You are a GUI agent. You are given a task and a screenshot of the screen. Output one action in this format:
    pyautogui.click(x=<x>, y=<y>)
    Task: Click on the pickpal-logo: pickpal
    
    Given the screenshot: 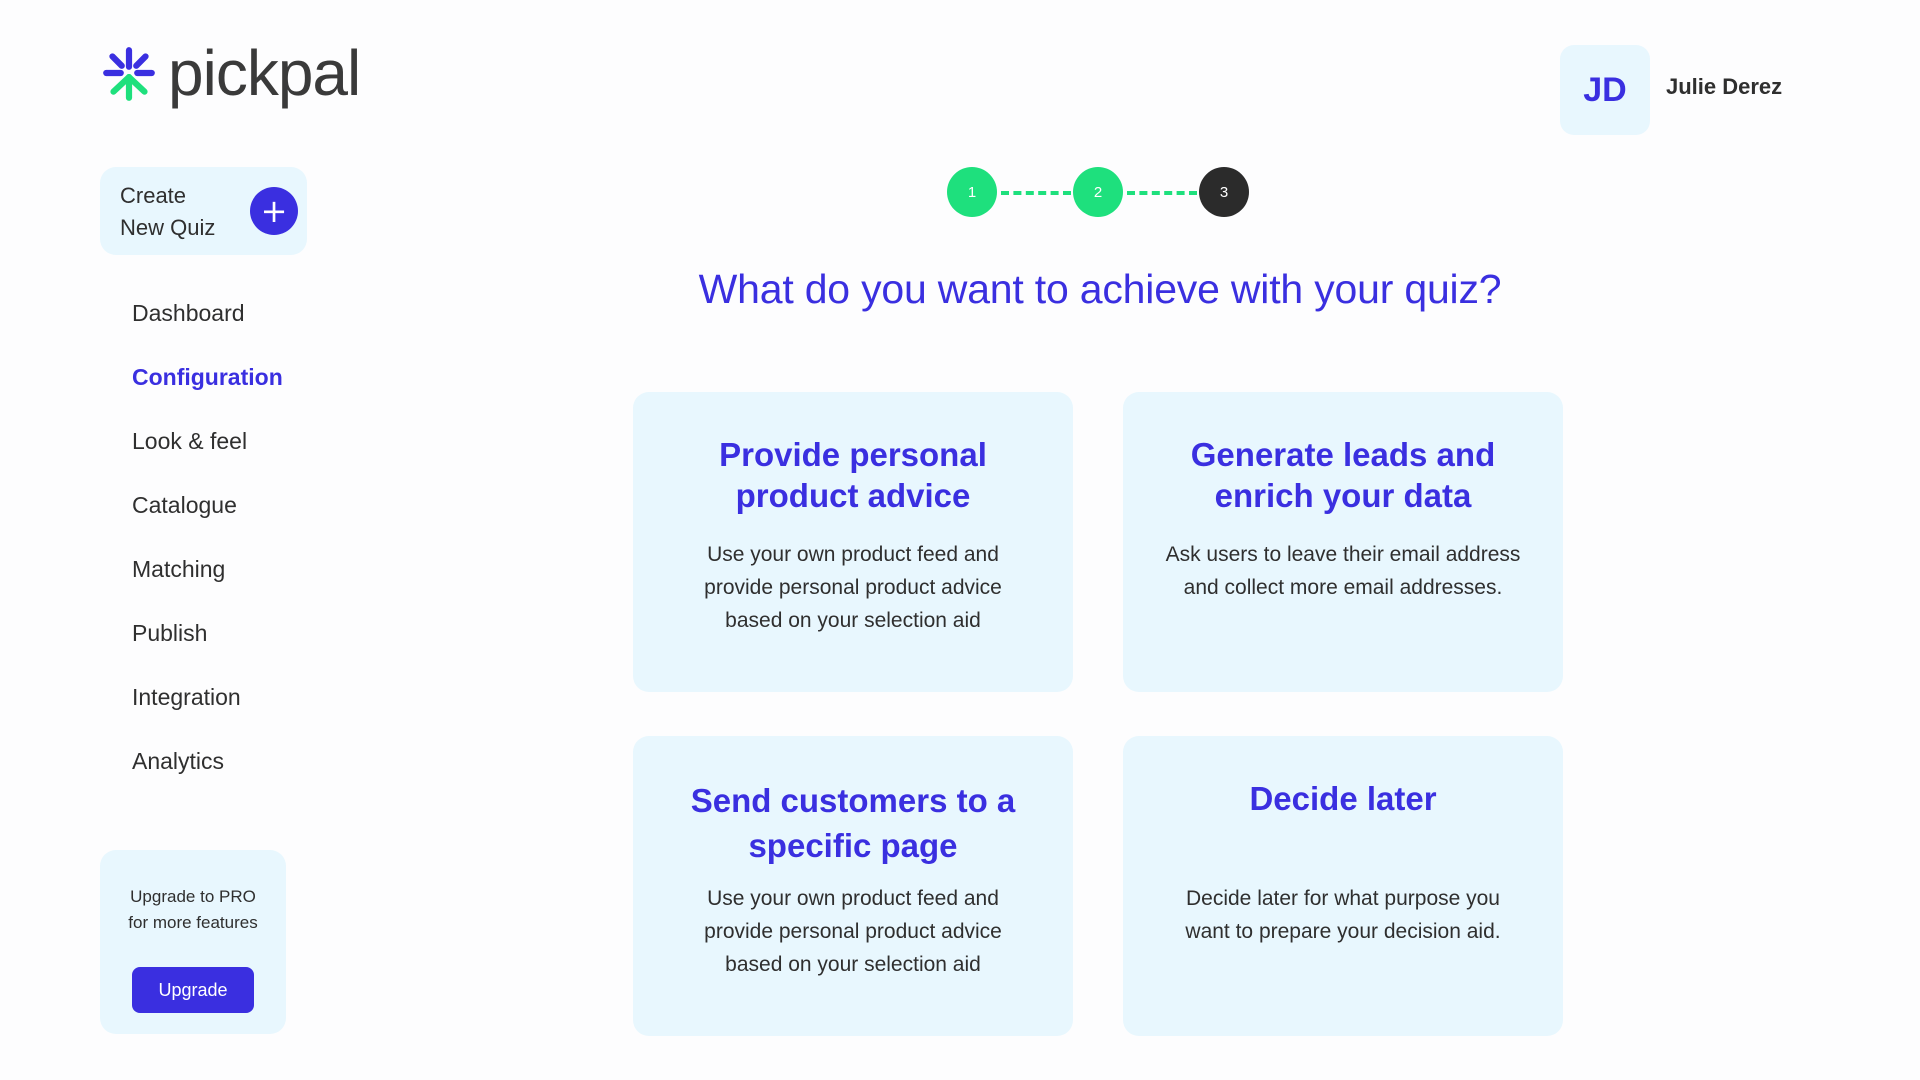 What is the action you would take?
    pyautogui.click(x=229, y=73)
    